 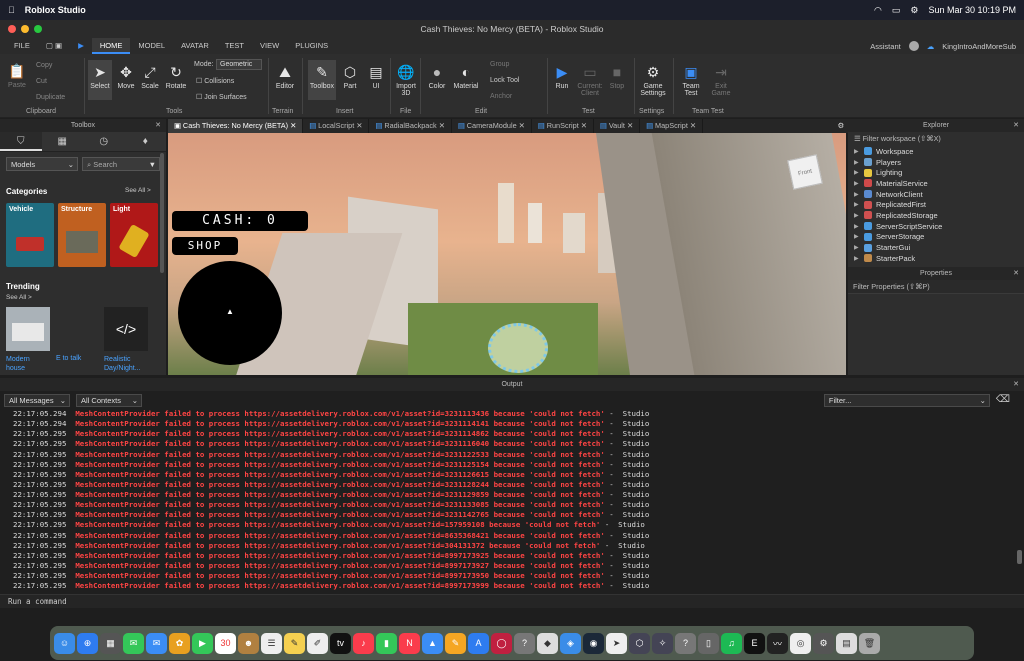 What do you see at coordinates (126, 329) in the screenshot?
I see `code-icon: </>` at bounding box center [126, 329].